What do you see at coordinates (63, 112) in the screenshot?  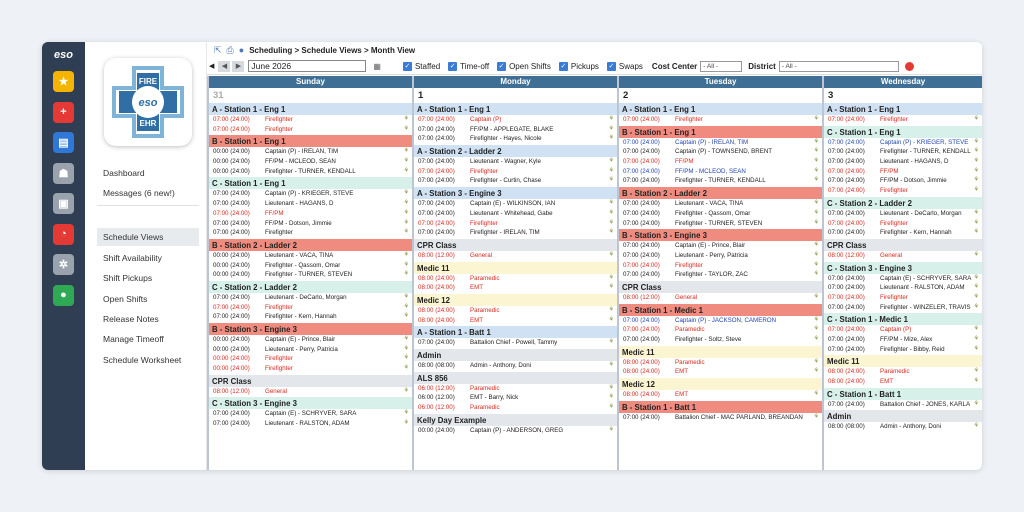 I see `plus-icon: +` at bounding box center [63, 112].